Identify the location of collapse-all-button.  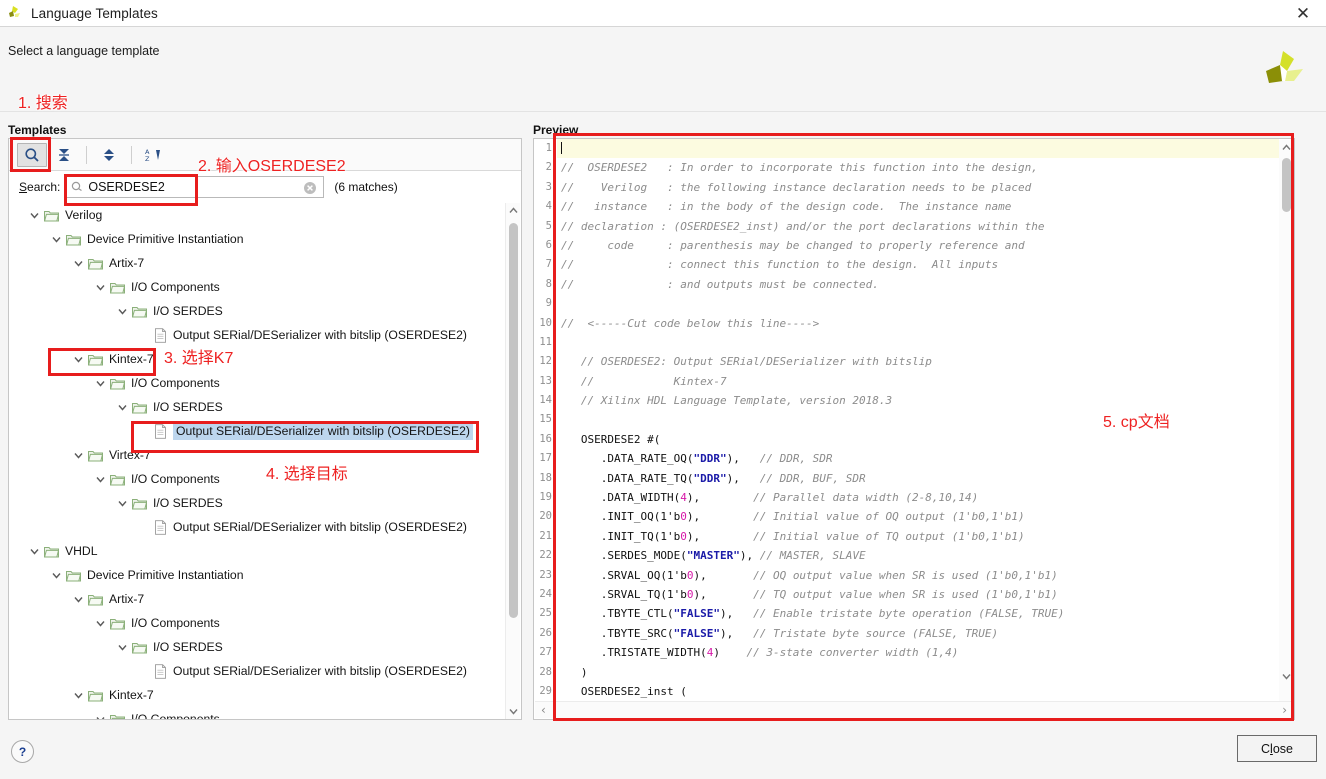
(64, 155).